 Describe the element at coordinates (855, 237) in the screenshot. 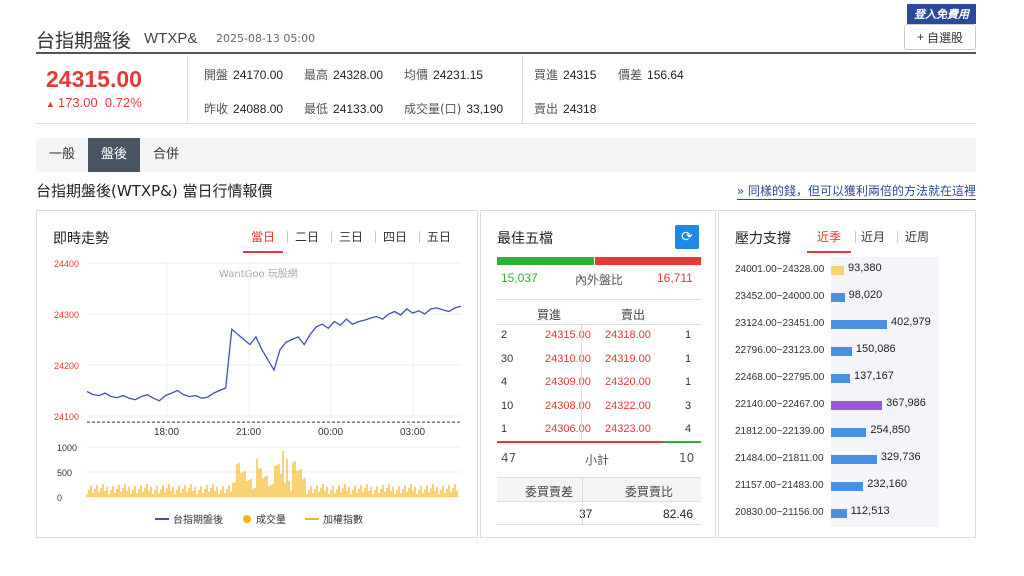

I see `tab-divider` at that location.